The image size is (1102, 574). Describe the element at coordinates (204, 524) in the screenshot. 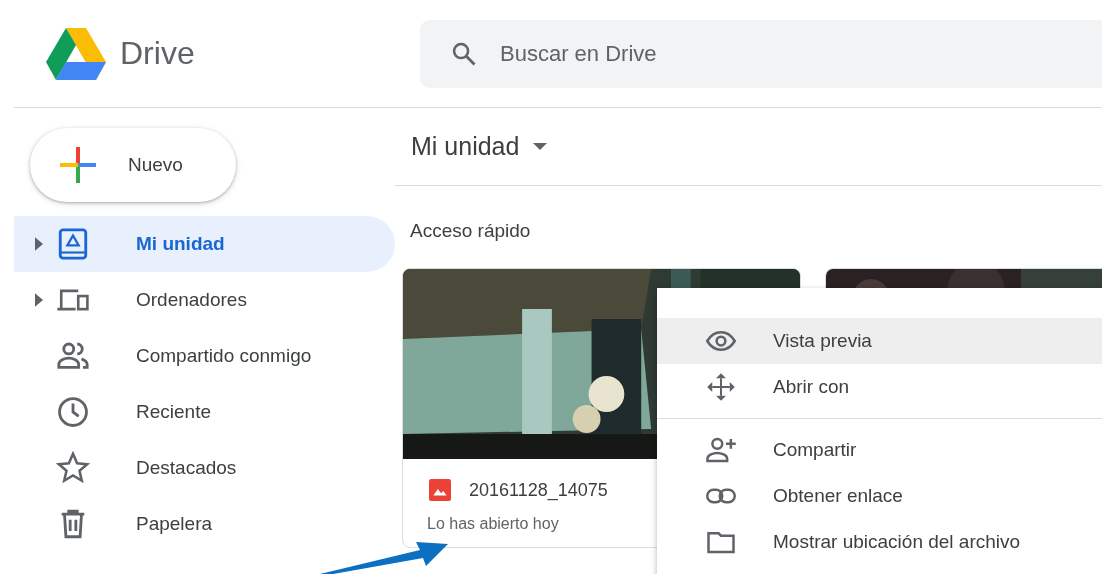

I see `sidebar-item: Papelera` at that location.